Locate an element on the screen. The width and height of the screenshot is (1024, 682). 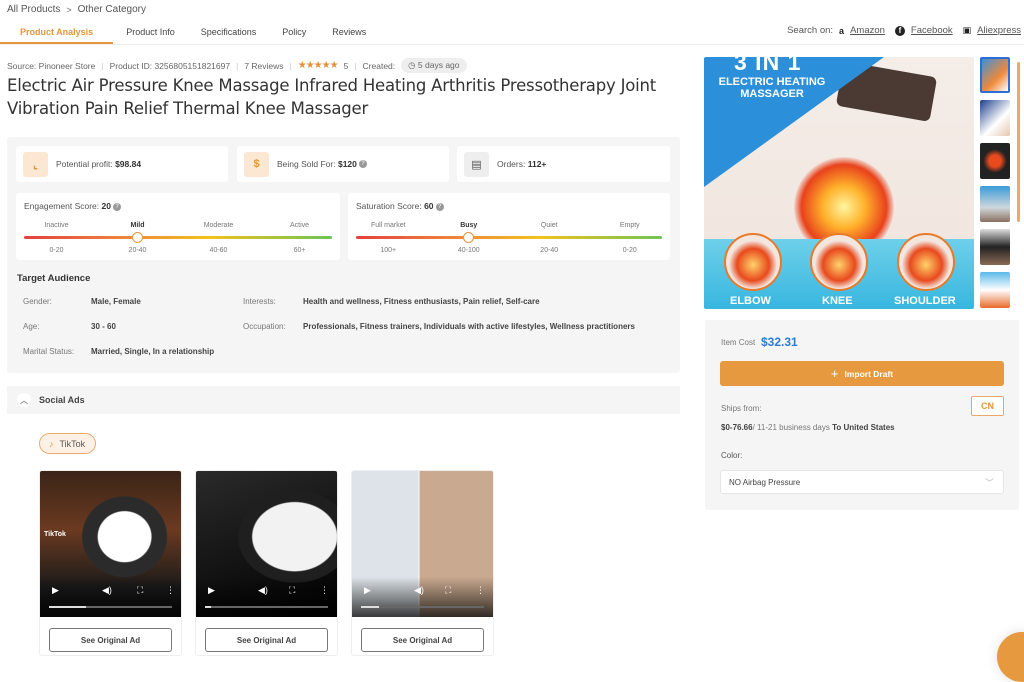
saturation-label: Saturation Score: is located at coordinates (389, 206).